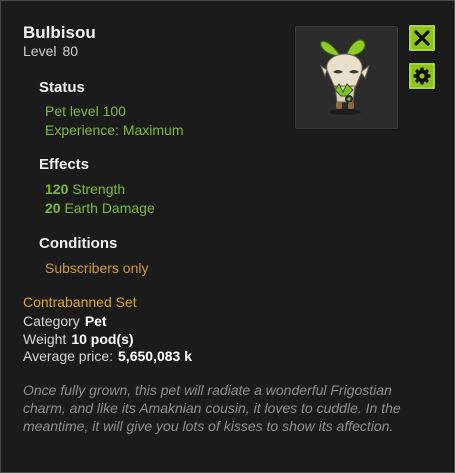 The height and width of the screenshot is (473, 455). I want to click on effect-line: 20 Earth Damage, so click(100, 208).